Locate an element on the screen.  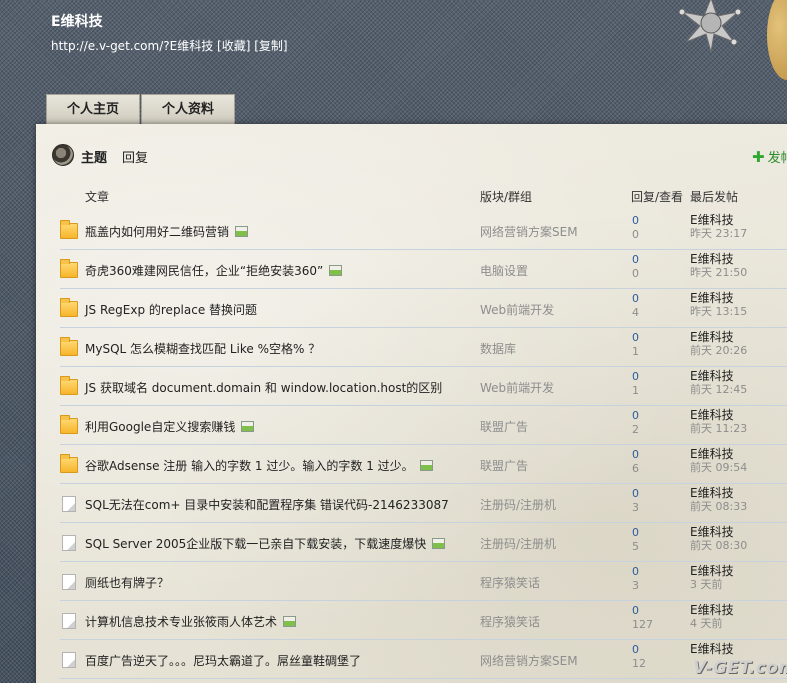
thread-view-count: 4 is located at coordinates (635, 312).